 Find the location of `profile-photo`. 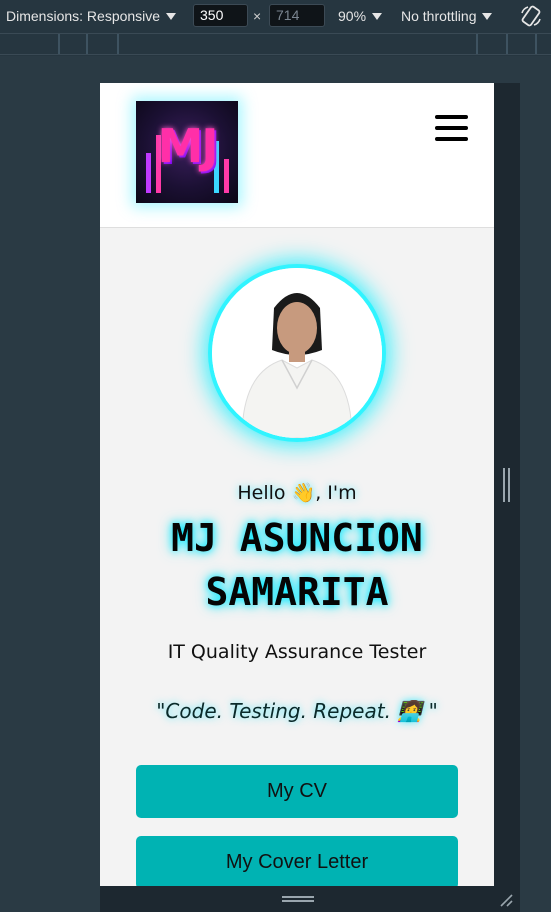

profile-photo is located at coordinates (297, 353).